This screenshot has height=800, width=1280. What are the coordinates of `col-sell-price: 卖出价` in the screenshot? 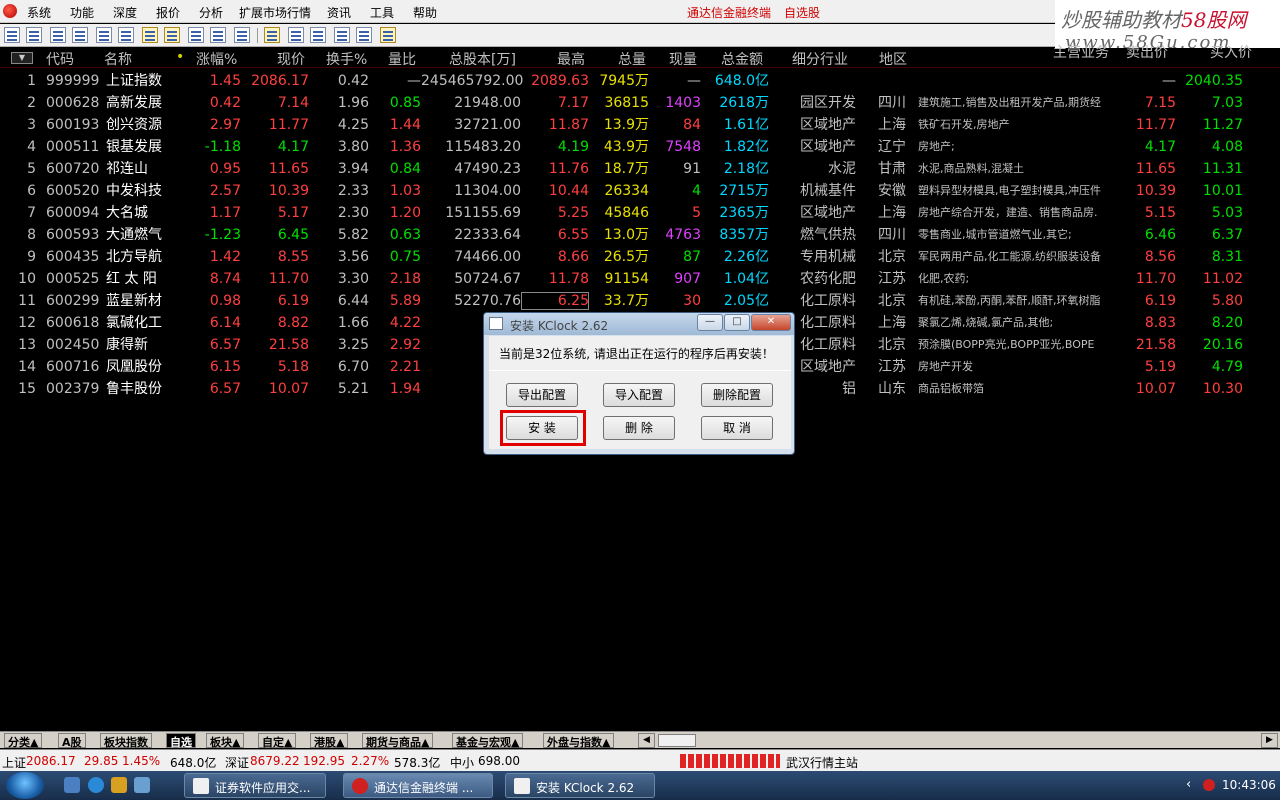 It's located at (1147, 52).